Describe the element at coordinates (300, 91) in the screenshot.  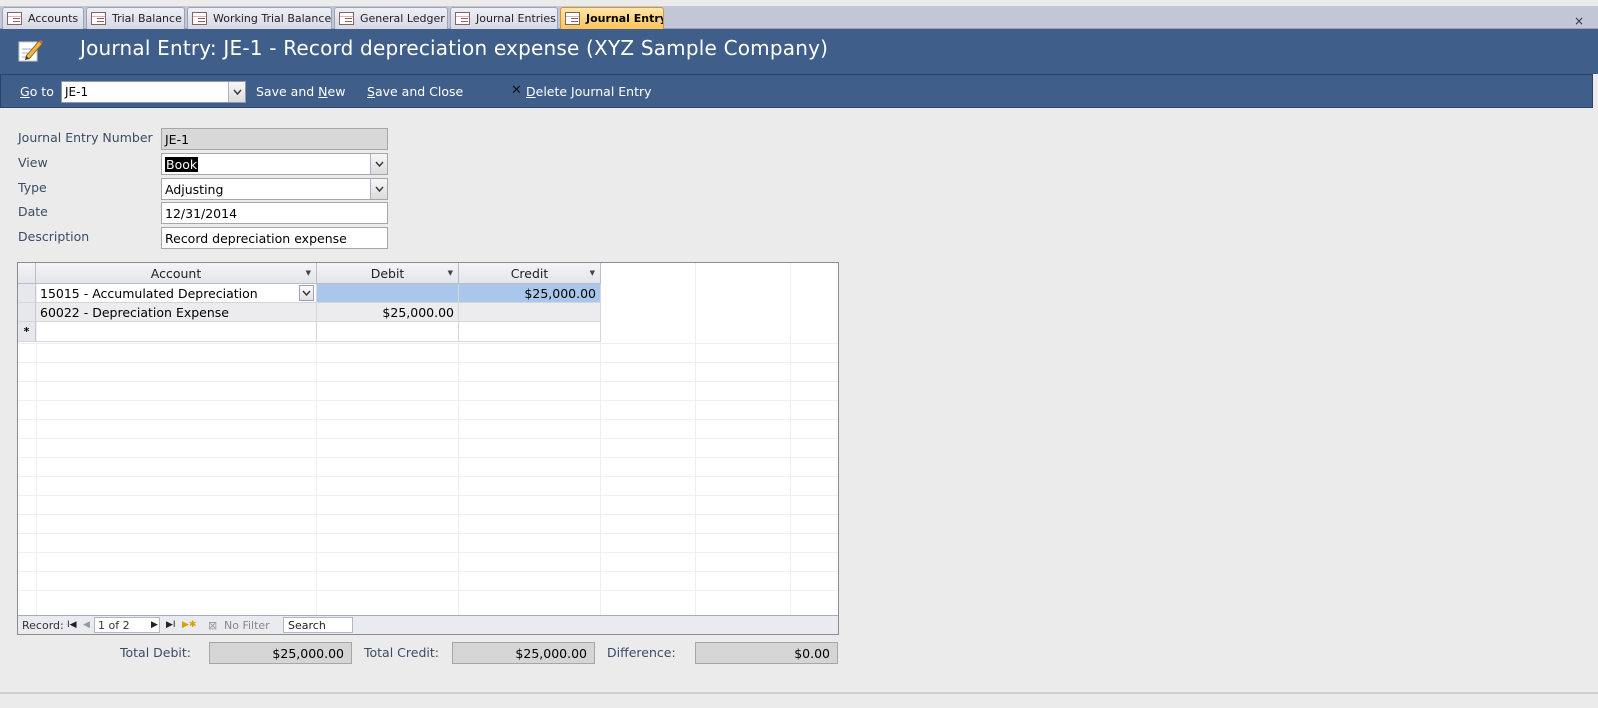
I see `save-and-new-button: Save and New` at that location.